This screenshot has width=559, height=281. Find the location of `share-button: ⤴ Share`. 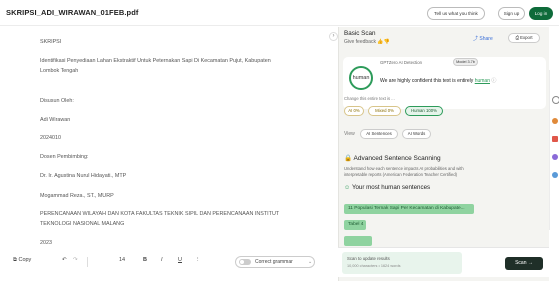

share-button: ⤴ Share is located at coordinates (483, 38).